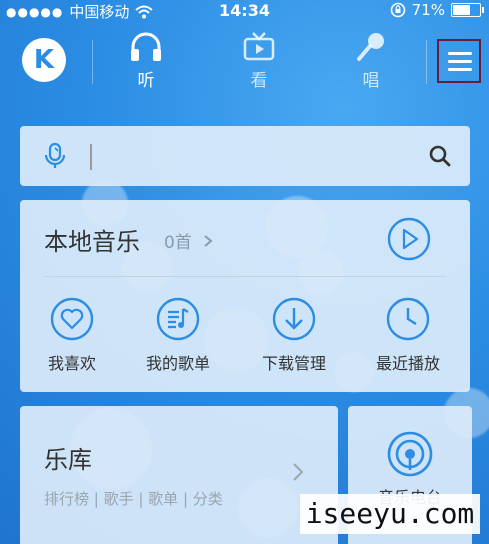 This screenshot has width=489, height=544. I want to click on search-bar, so click(245, 156).